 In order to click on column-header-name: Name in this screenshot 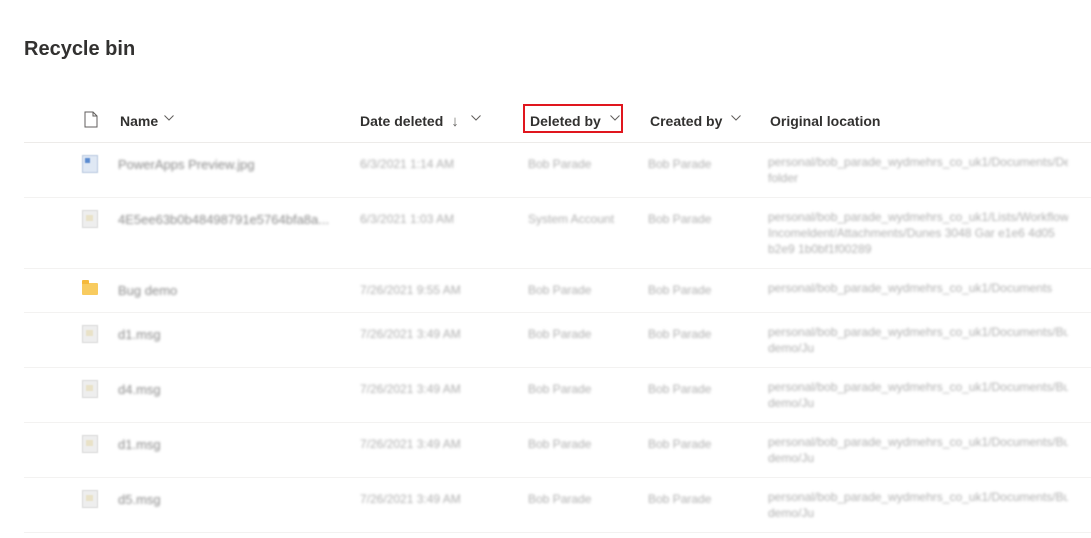, I will do `click(147, 121)`.